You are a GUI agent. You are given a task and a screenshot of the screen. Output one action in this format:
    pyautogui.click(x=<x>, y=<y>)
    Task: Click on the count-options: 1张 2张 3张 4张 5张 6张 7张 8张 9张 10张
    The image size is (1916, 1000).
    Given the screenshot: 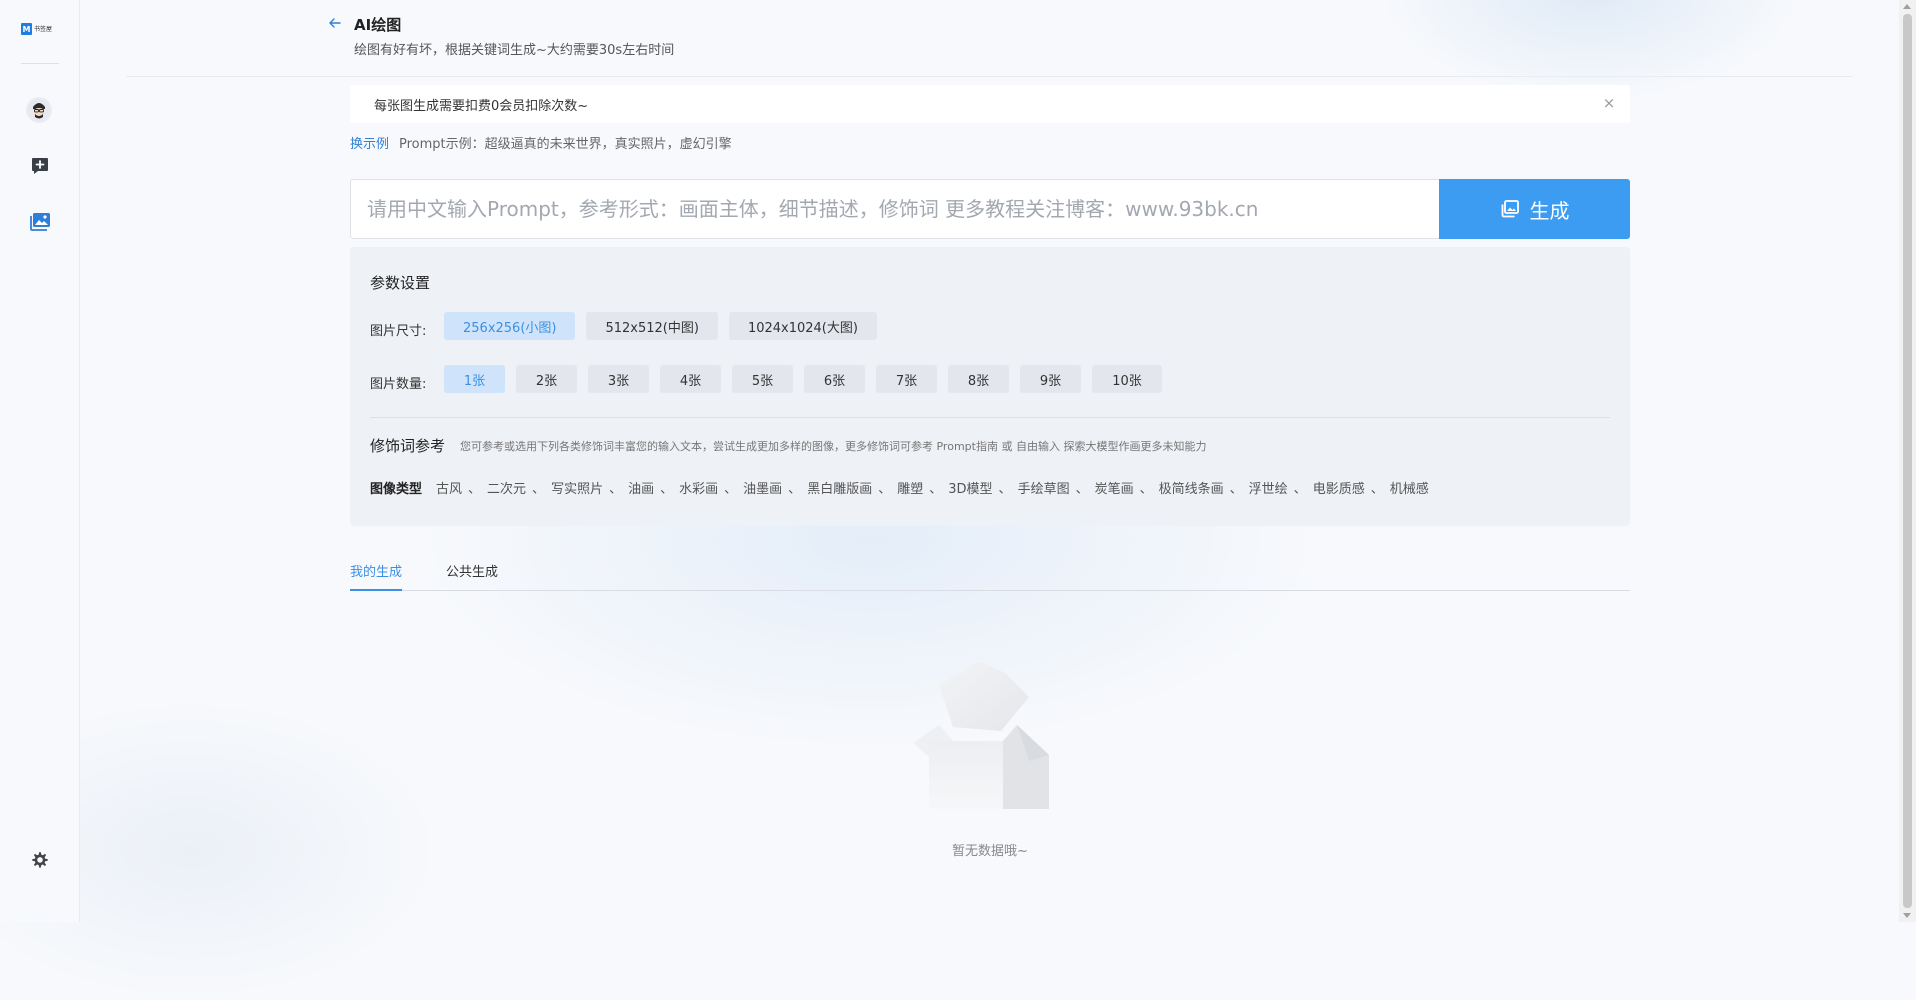 What is the action you would take?
    pyautogui.click(x=803, y=379)
    